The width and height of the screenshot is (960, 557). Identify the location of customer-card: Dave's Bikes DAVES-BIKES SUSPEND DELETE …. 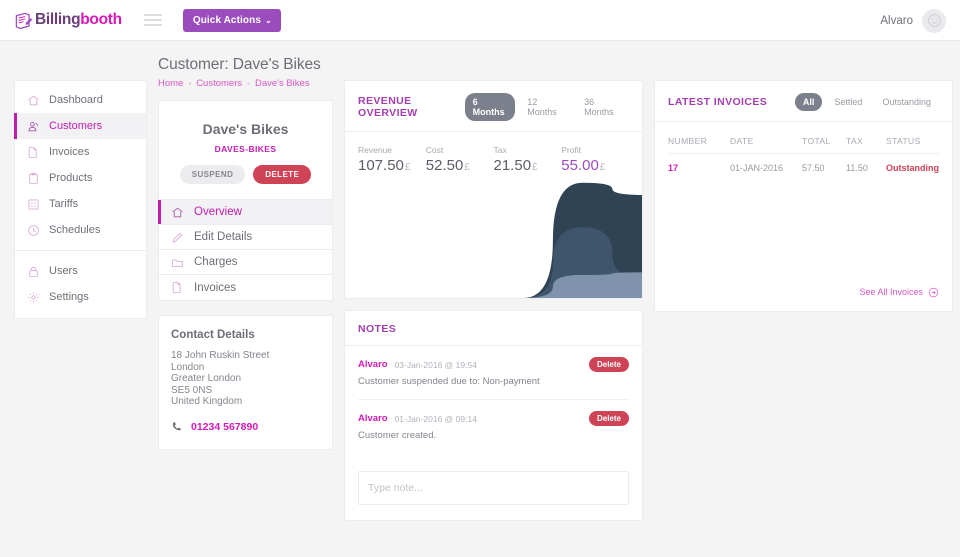
(245, 200).